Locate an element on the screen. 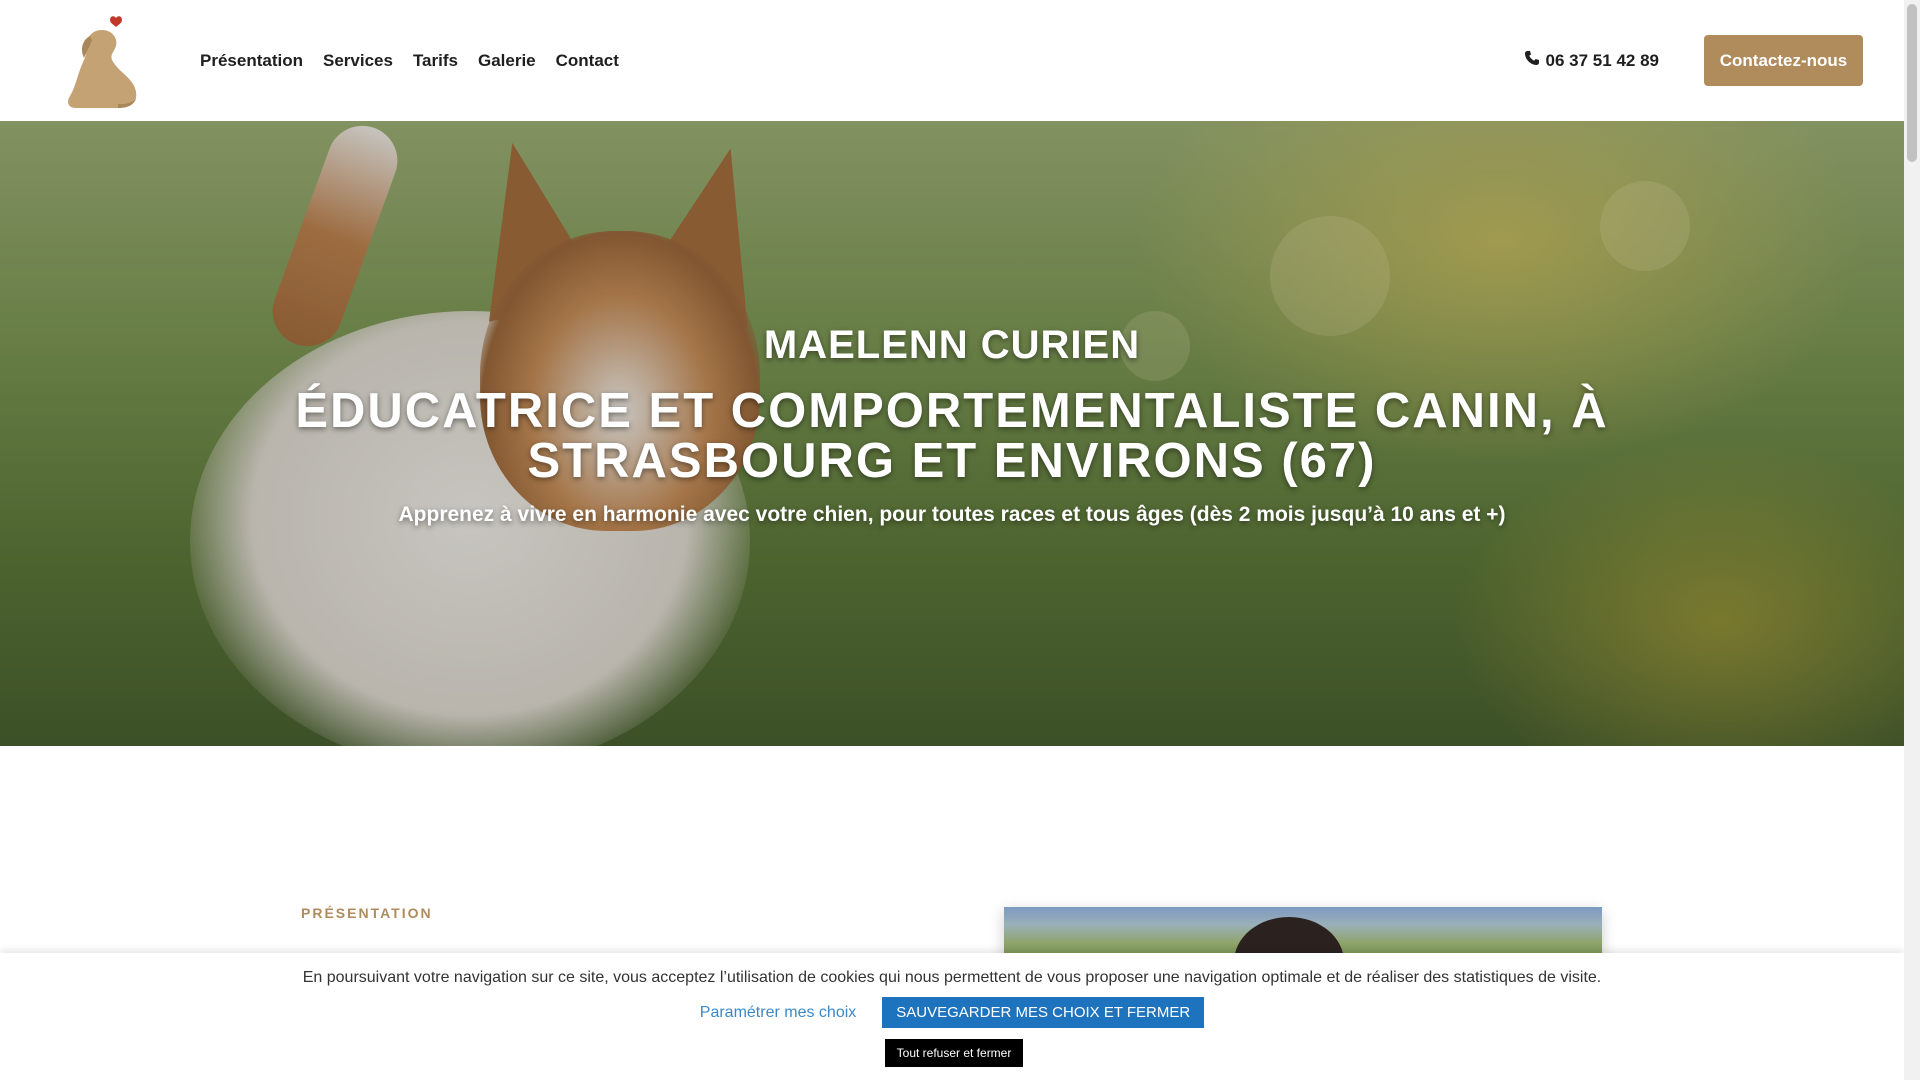 The image size is (1920, 1080). nav-item-contact: Contact is located at coordinates (587, 61).